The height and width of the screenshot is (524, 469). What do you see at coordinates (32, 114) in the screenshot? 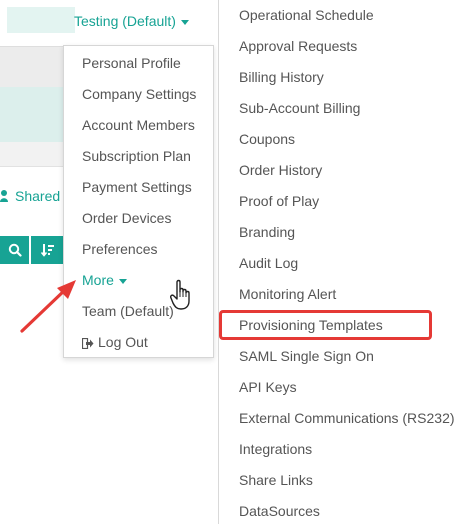
I see `selected-panel-band` at bounding box center [32, 114].